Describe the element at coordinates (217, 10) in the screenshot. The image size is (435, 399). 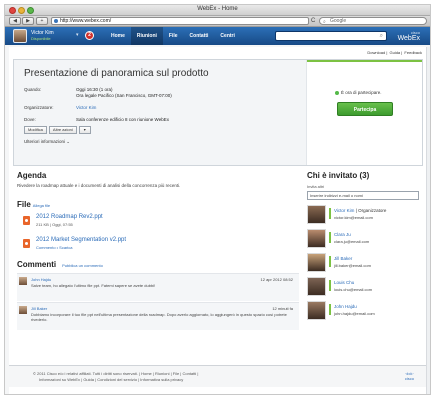
I see `window-titlebar: WebEx - Home` at that location.